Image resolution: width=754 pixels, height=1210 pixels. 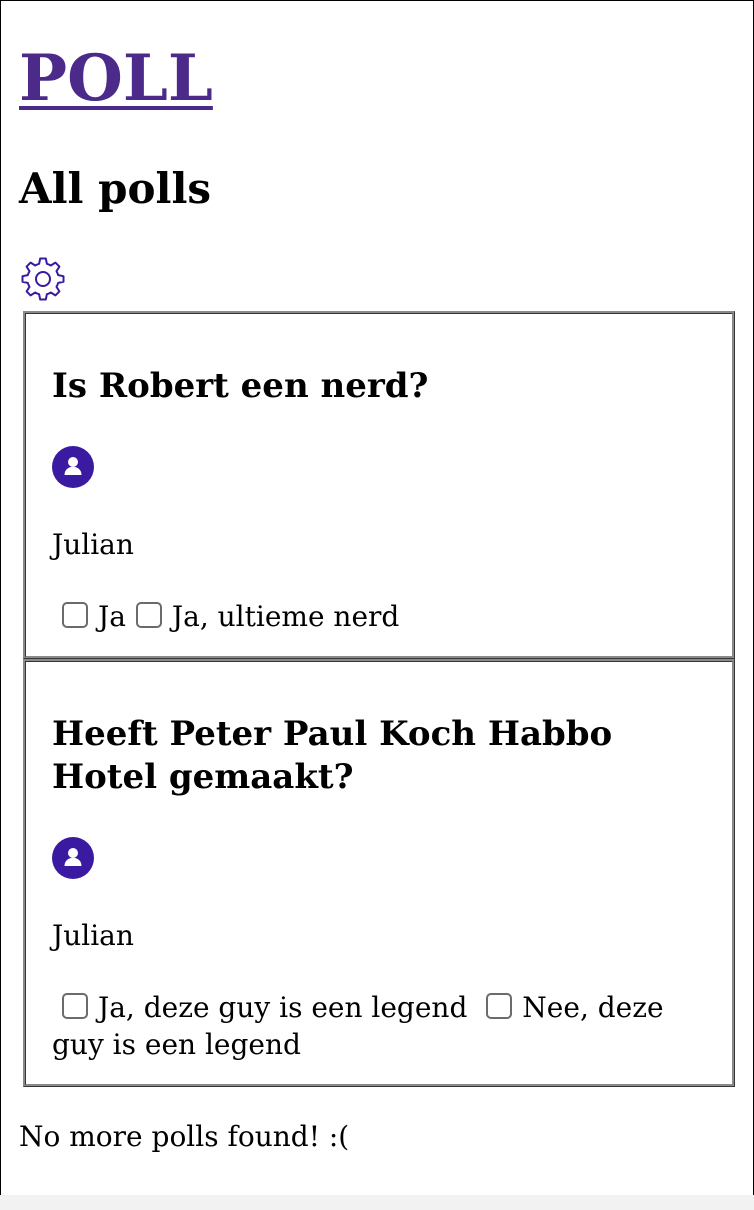 I want to click on option-label: Ja, so click(x=112, y=616).